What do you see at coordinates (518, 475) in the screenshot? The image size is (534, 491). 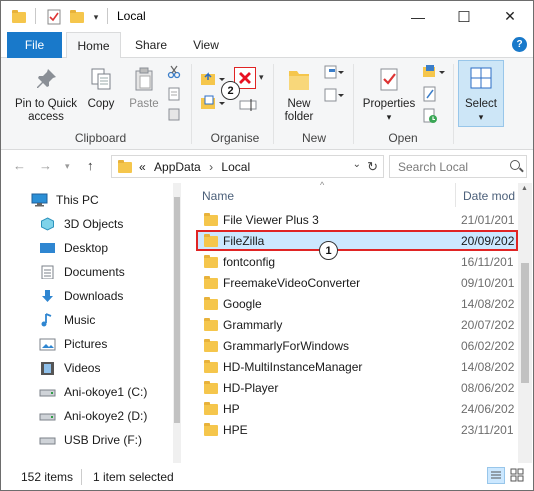 I see `large-icons-view-icon` at bounding box center [518, 475].